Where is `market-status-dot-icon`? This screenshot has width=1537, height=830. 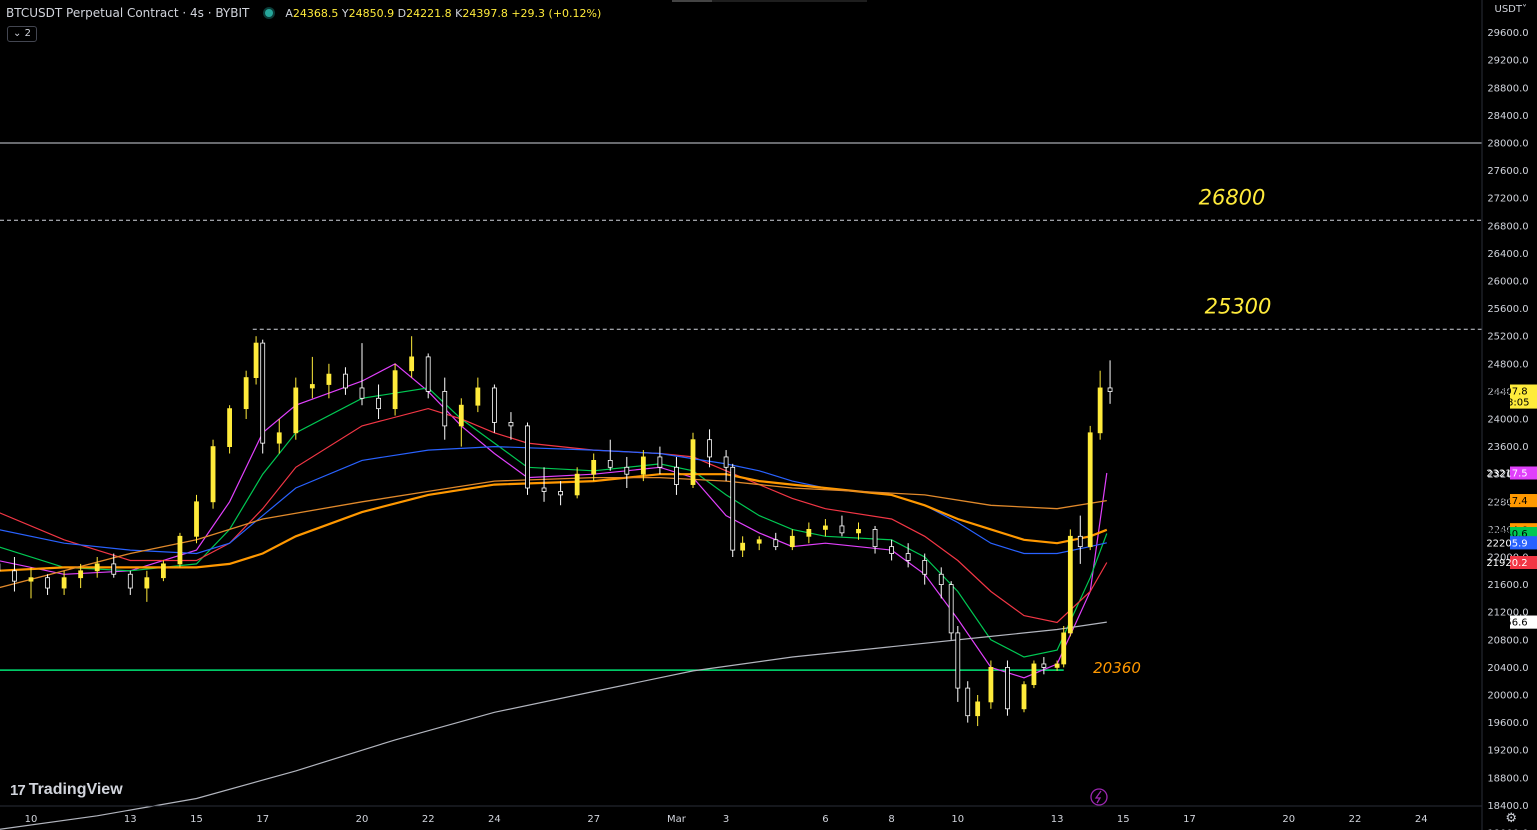 market-status-dot-icon is located at coordinates (269, 13).